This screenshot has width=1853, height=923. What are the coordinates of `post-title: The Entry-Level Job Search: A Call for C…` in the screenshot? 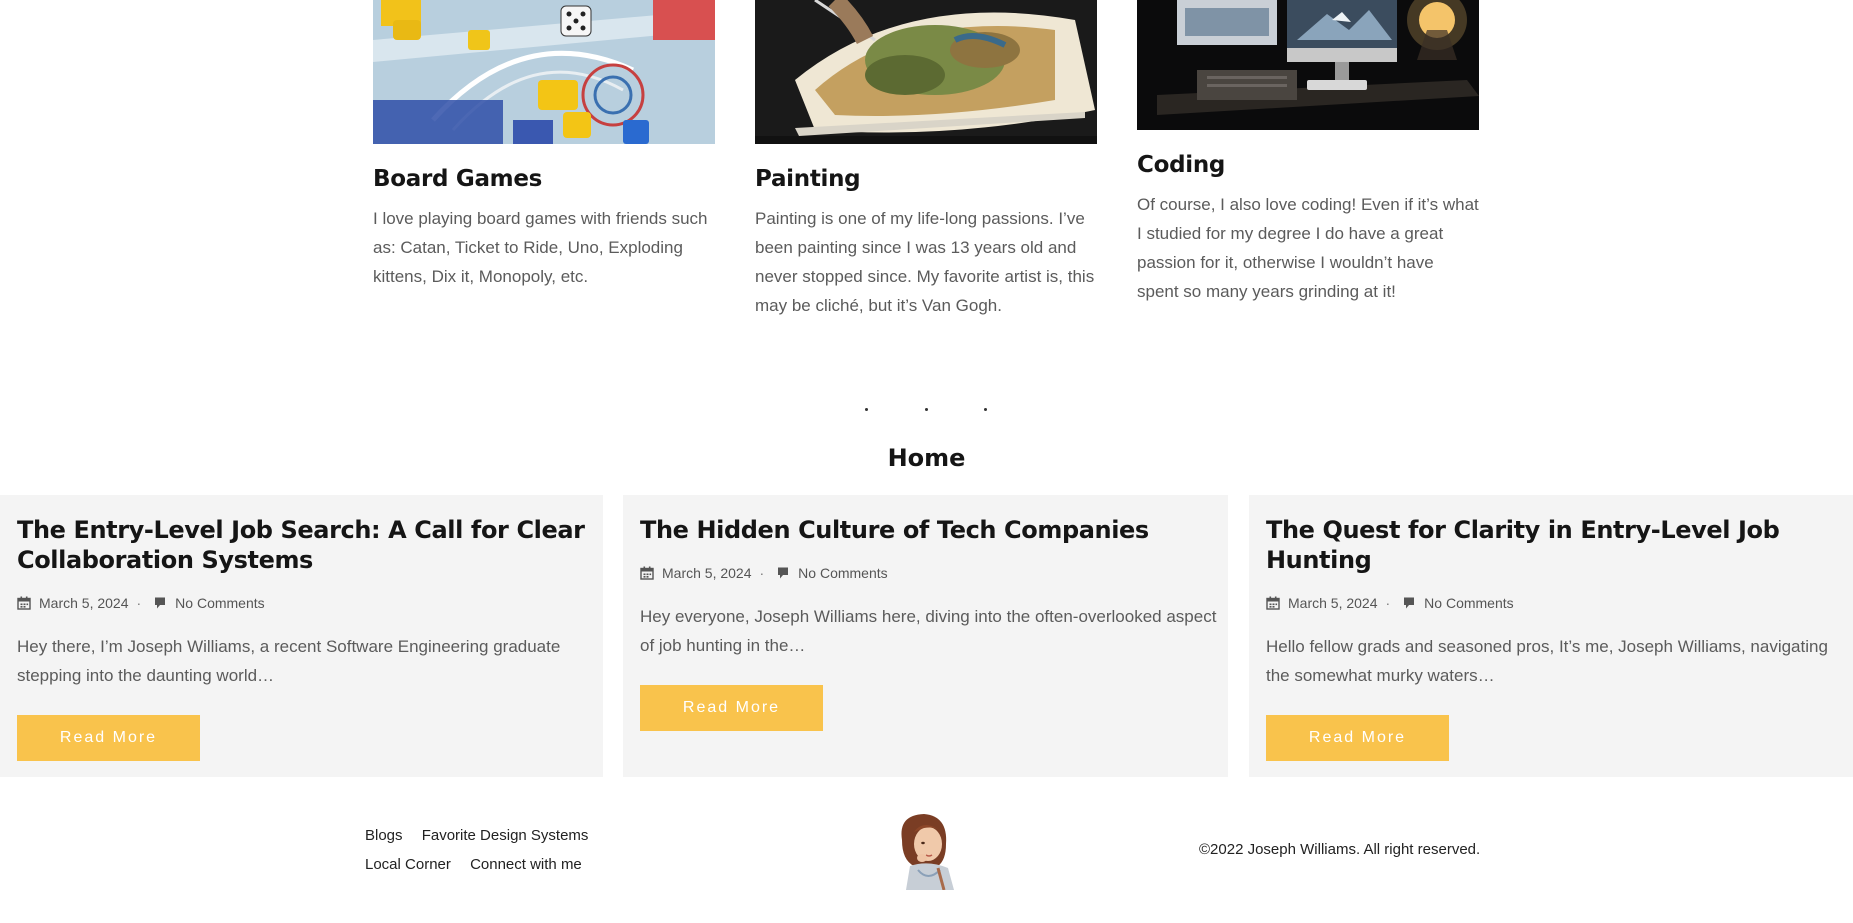 It's located at (310, 545).